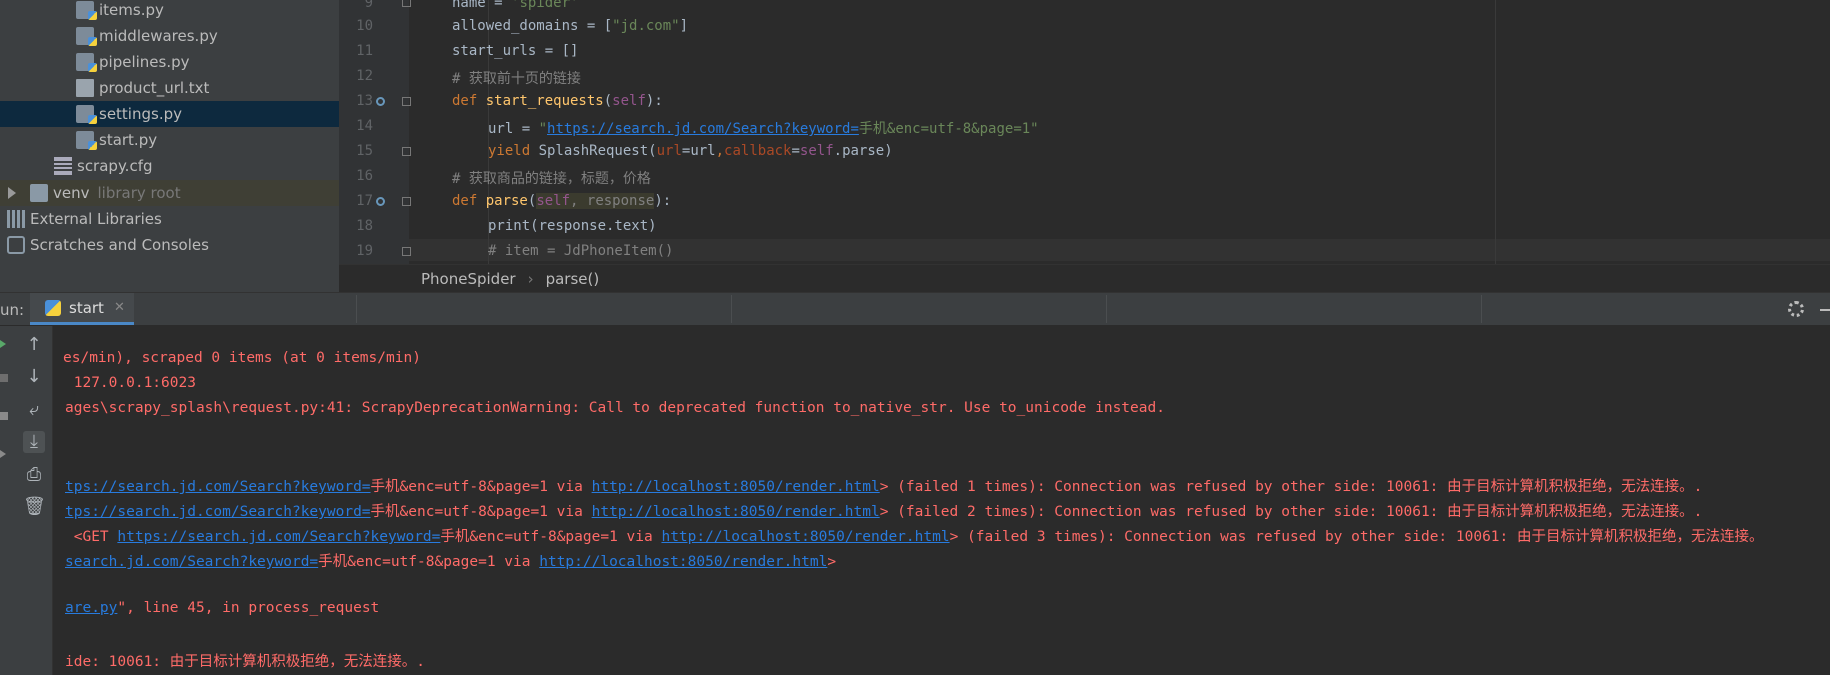  I want to click on code-line-19: # item = JdPhoneItem(), so click(580, 251).